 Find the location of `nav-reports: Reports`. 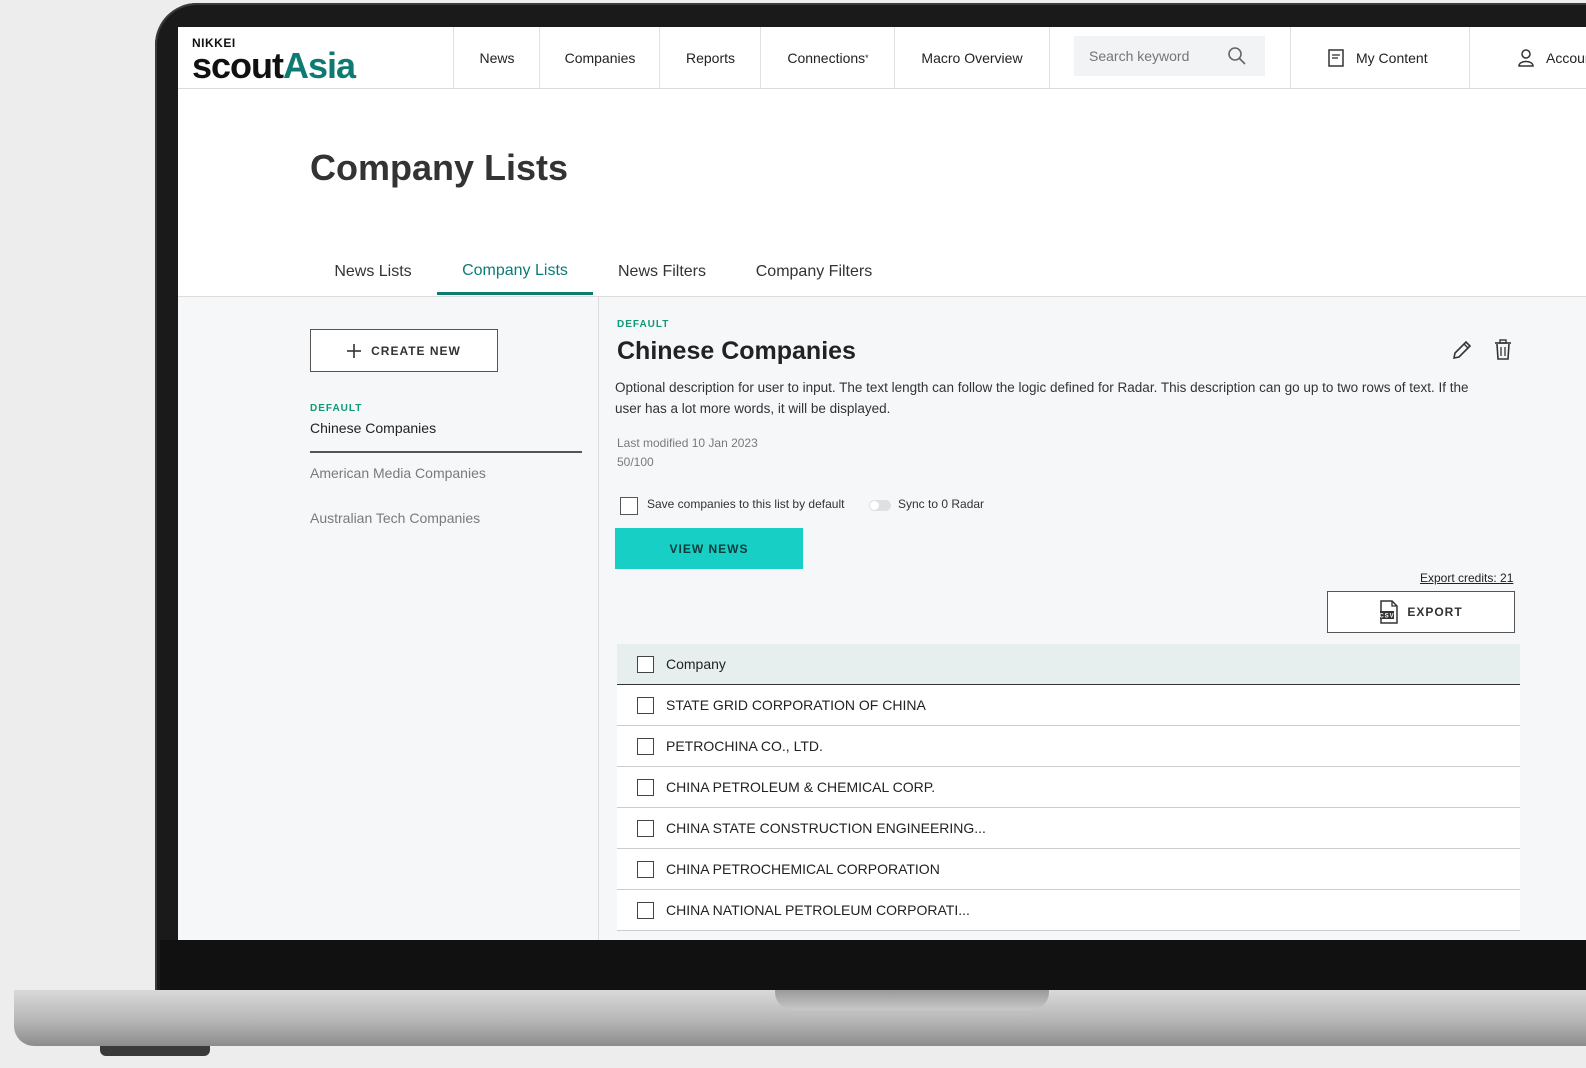

nav-reports: Reports is located at coordinates (710, 57).